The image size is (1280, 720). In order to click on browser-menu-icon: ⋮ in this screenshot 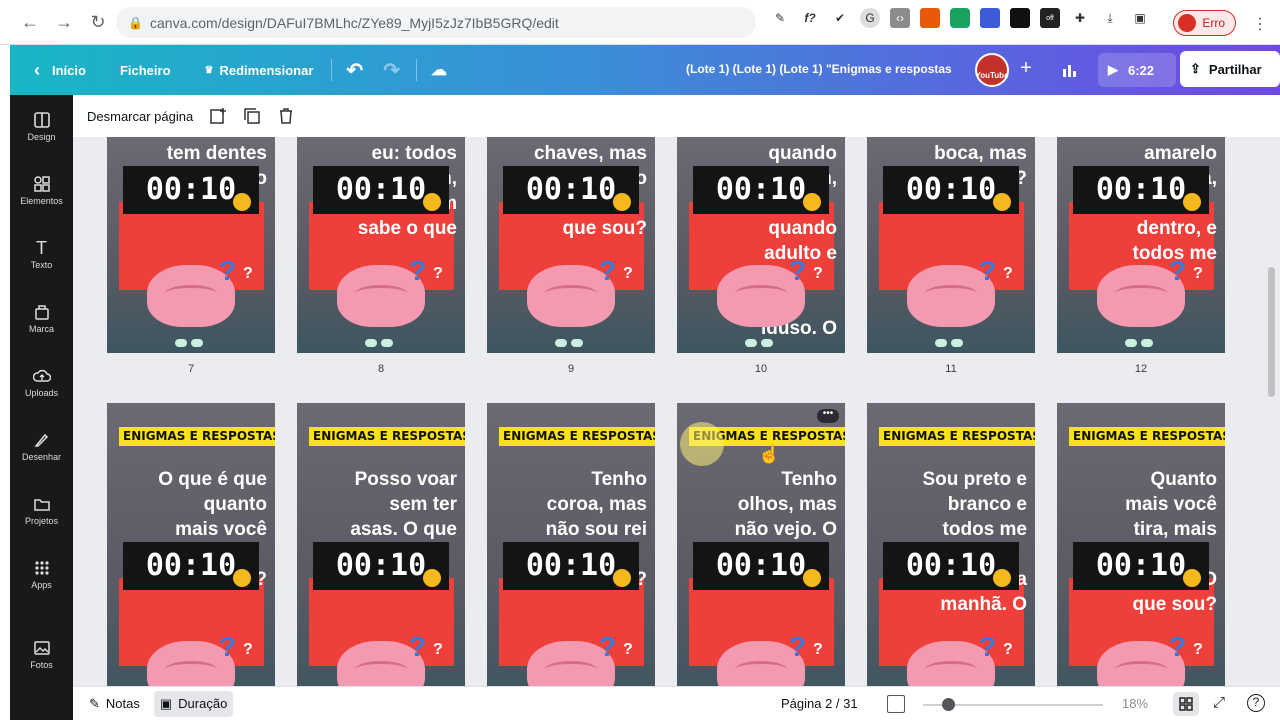, I will do `click(1260, 24)`.